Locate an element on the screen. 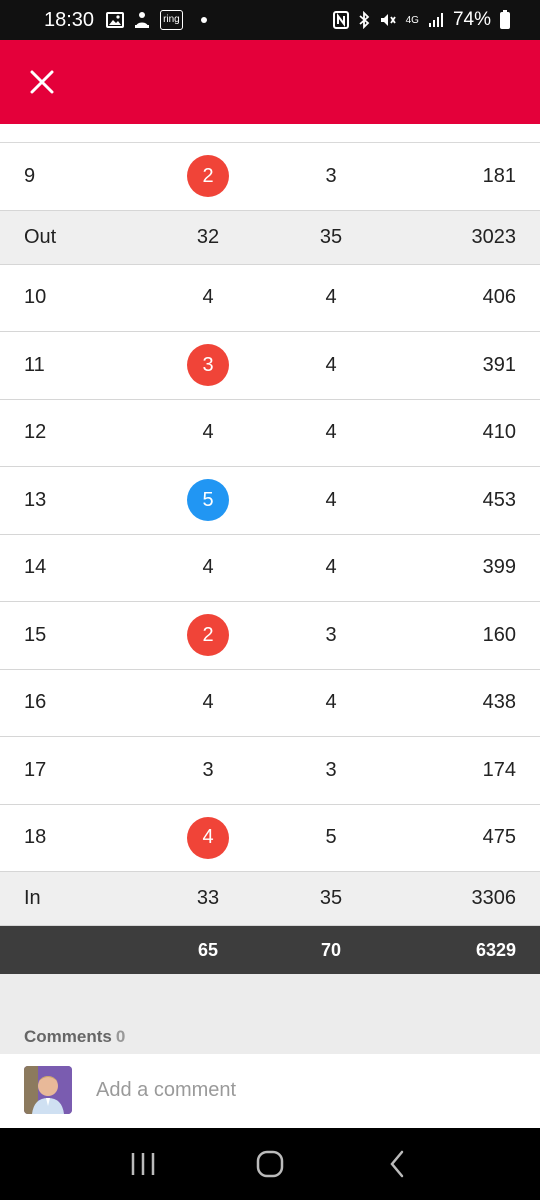 The width and height of the screenshot is (540, 1200). under-par-badge: 4 is located at coordinates (208, 837).